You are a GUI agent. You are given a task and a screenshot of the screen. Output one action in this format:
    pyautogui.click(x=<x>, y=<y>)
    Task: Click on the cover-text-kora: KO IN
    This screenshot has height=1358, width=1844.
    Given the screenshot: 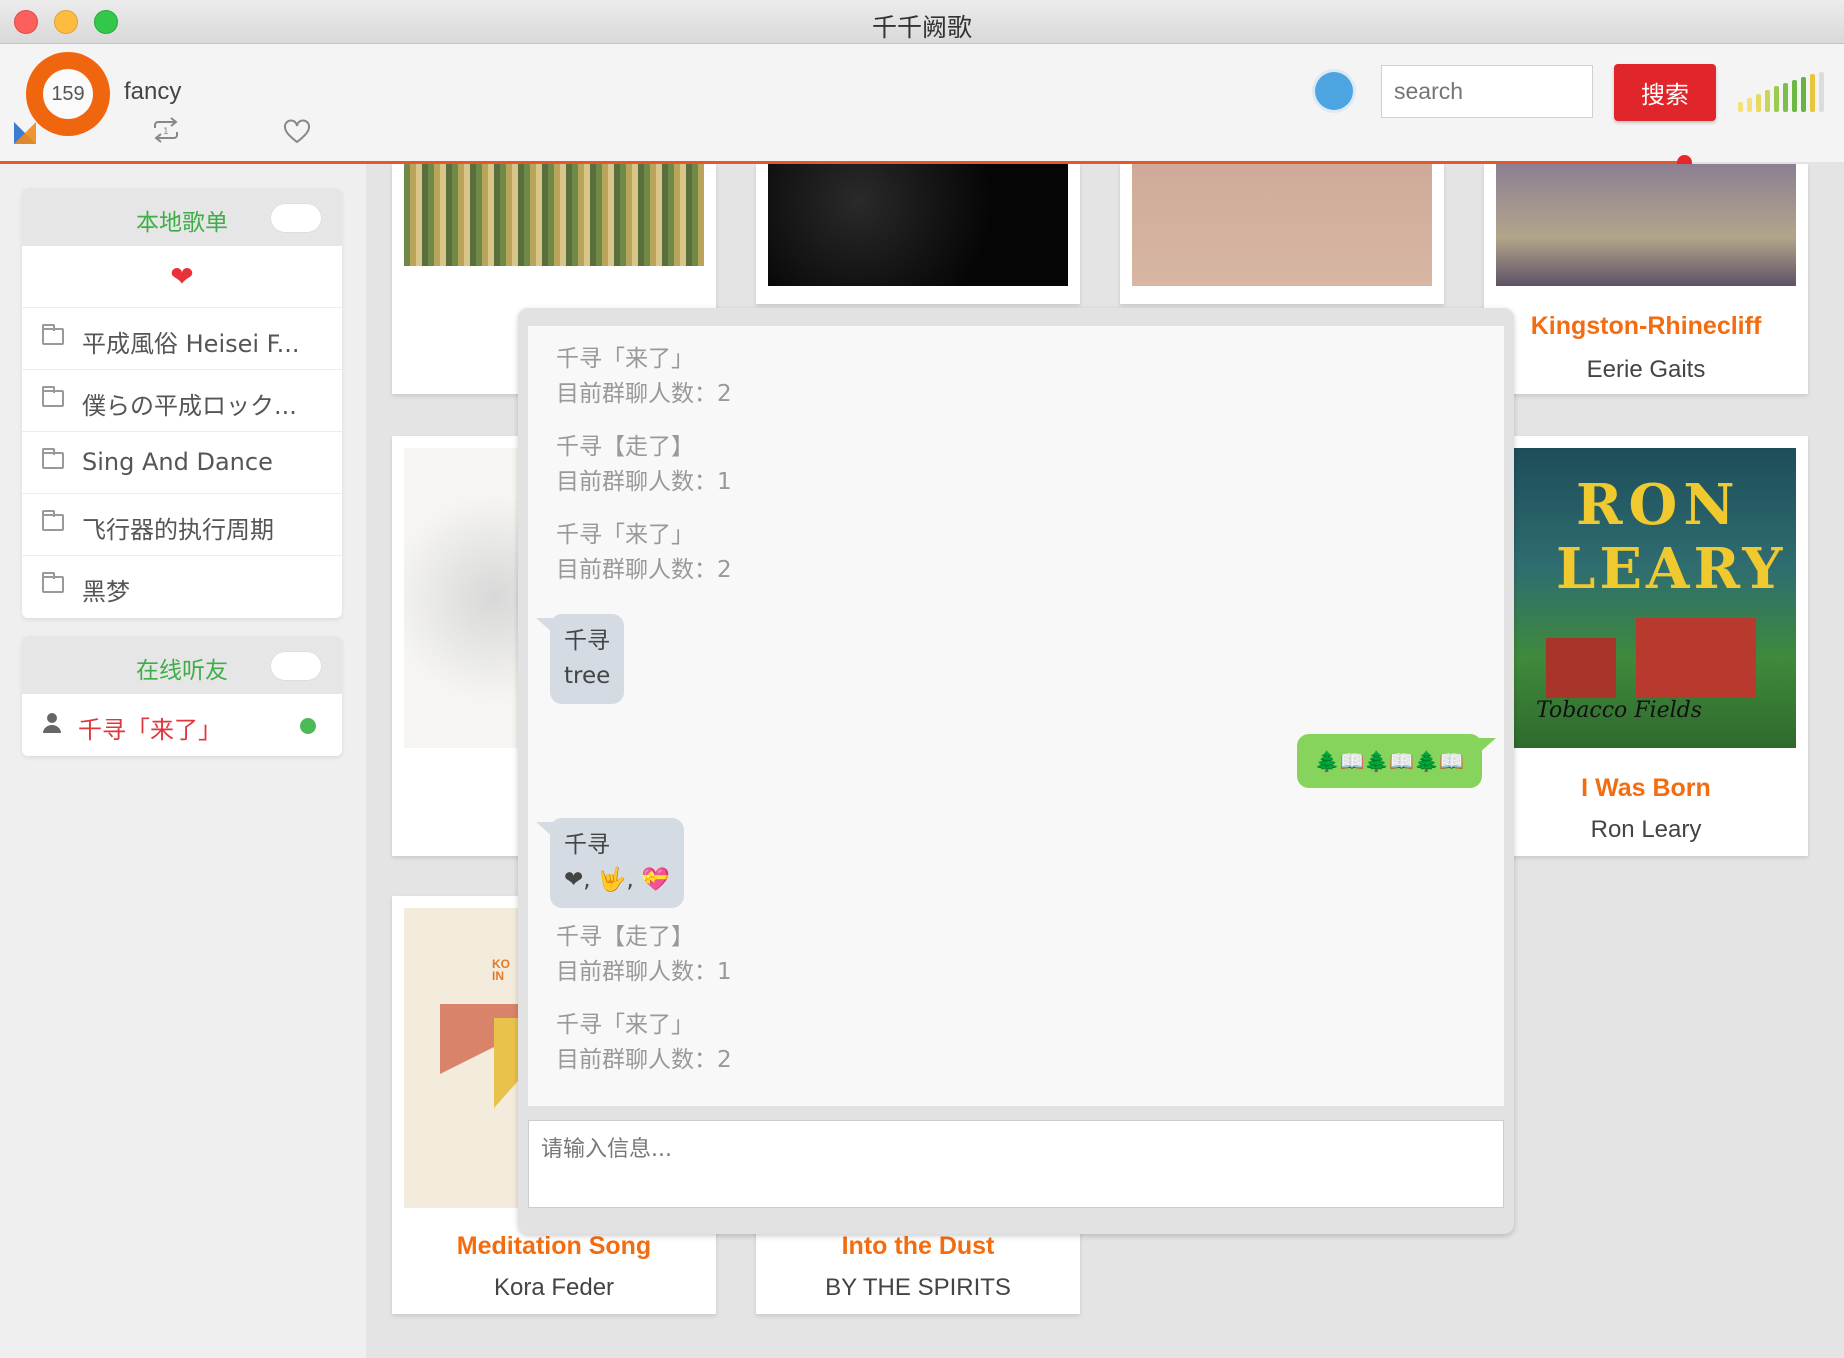 What is the action you would take?
    pyautogui.click(x=501, y=970)
    